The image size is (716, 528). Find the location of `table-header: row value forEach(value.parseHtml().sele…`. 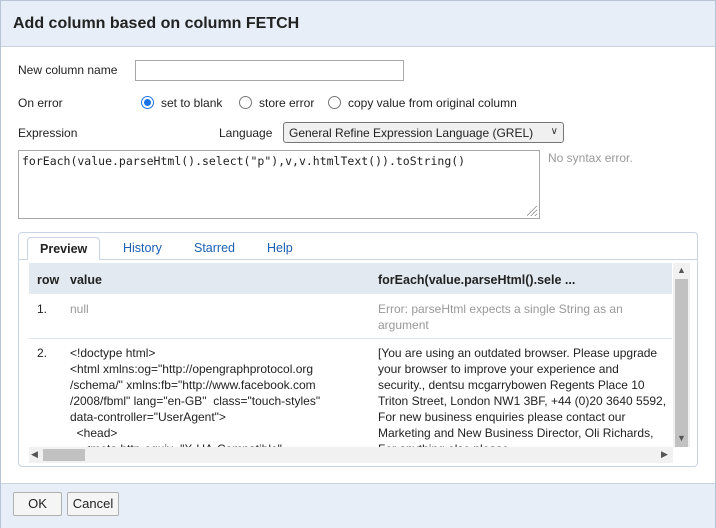

table-header: row value forEach(value.parseHtml().sele… is located at coordinates (350, 278).